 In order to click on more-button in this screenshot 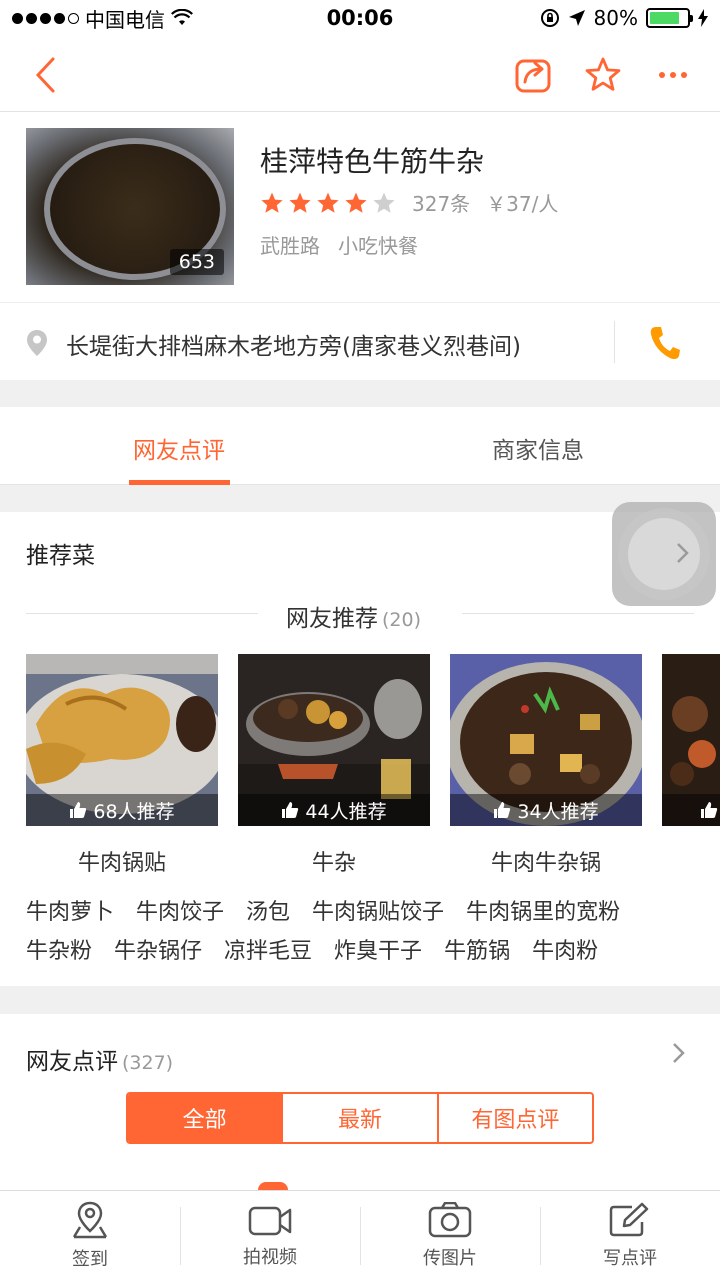, I will do `click(673, 75)`.